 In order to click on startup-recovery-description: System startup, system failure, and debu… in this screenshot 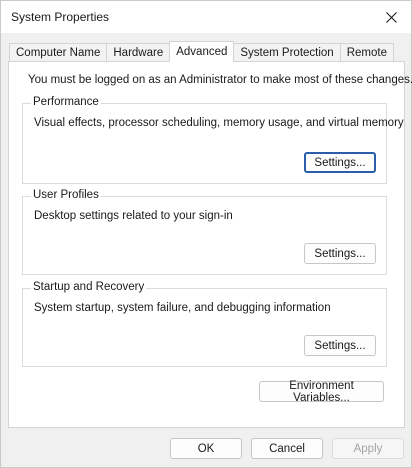, I will do `click(182, 308)`.